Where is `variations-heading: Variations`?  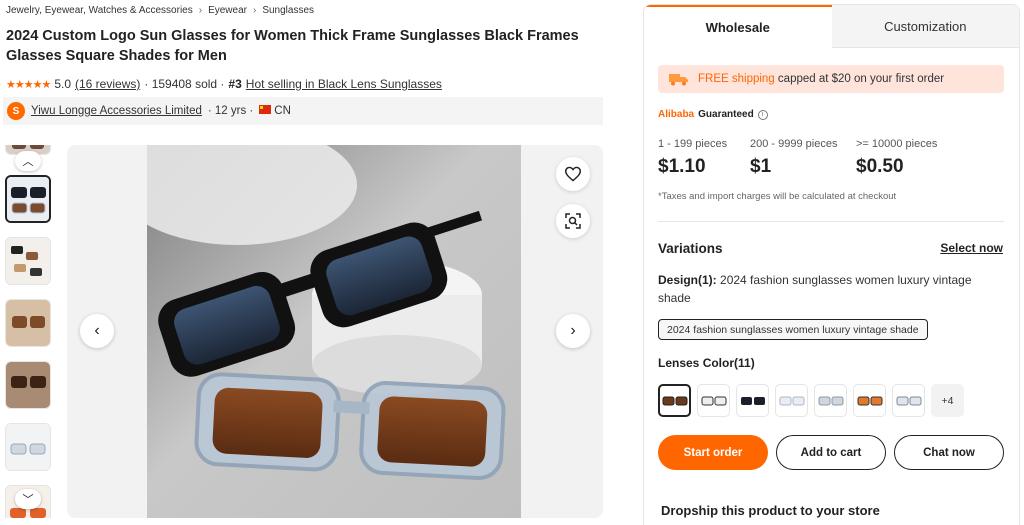 variations-heading: Variations is located at coordinates (690, 248).